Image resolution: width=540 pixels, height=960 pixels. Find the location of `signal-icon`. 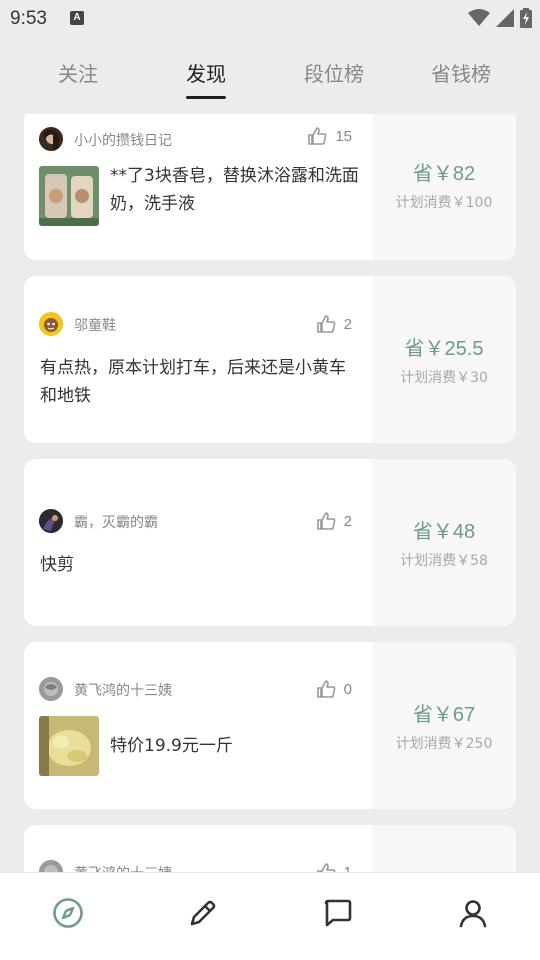

signal-icon is located at coordinates (505, 18).